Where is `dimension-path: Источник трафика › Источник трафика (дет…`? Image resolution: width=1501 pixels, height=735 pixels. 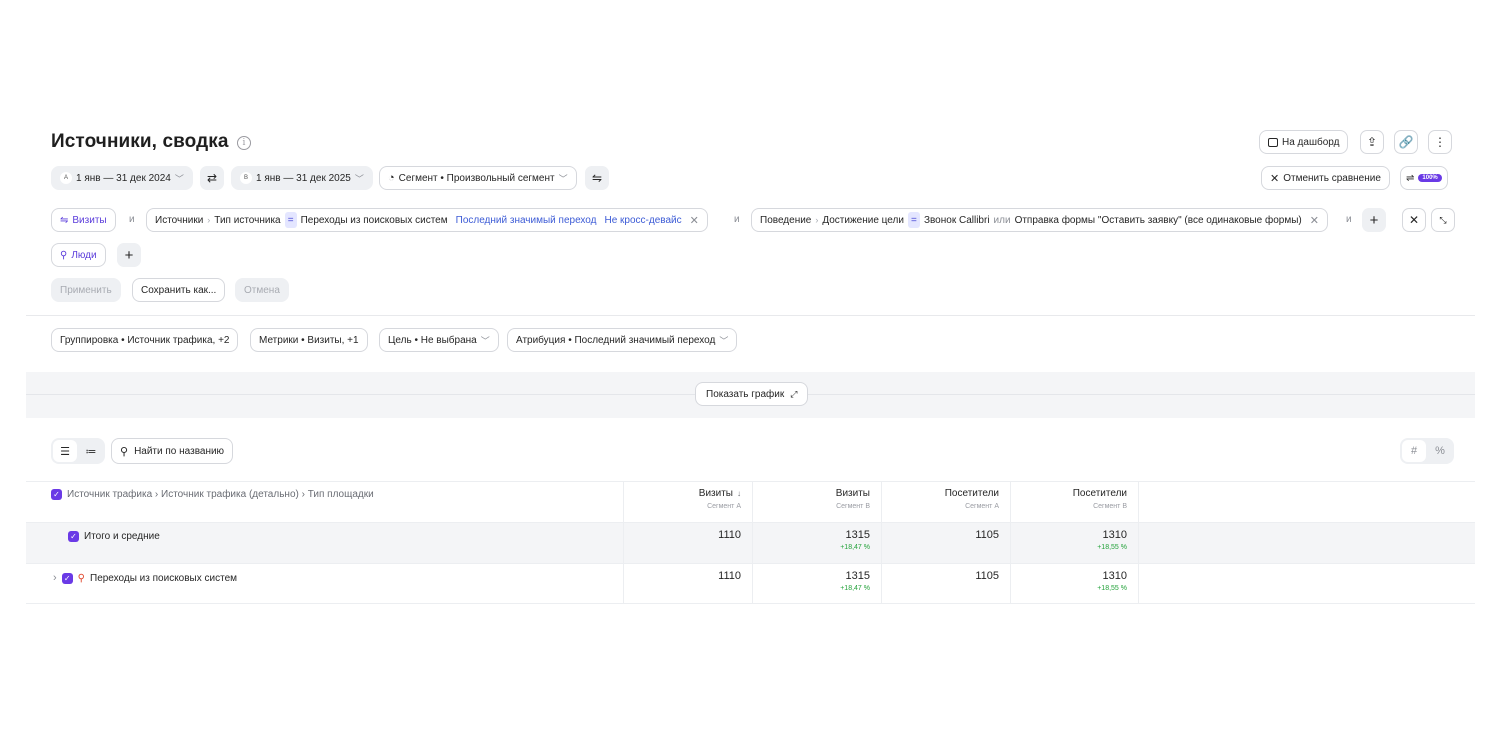 dimension-path: Источник трафика › Источник трафика (дет… is located at coordinates (220, 494).